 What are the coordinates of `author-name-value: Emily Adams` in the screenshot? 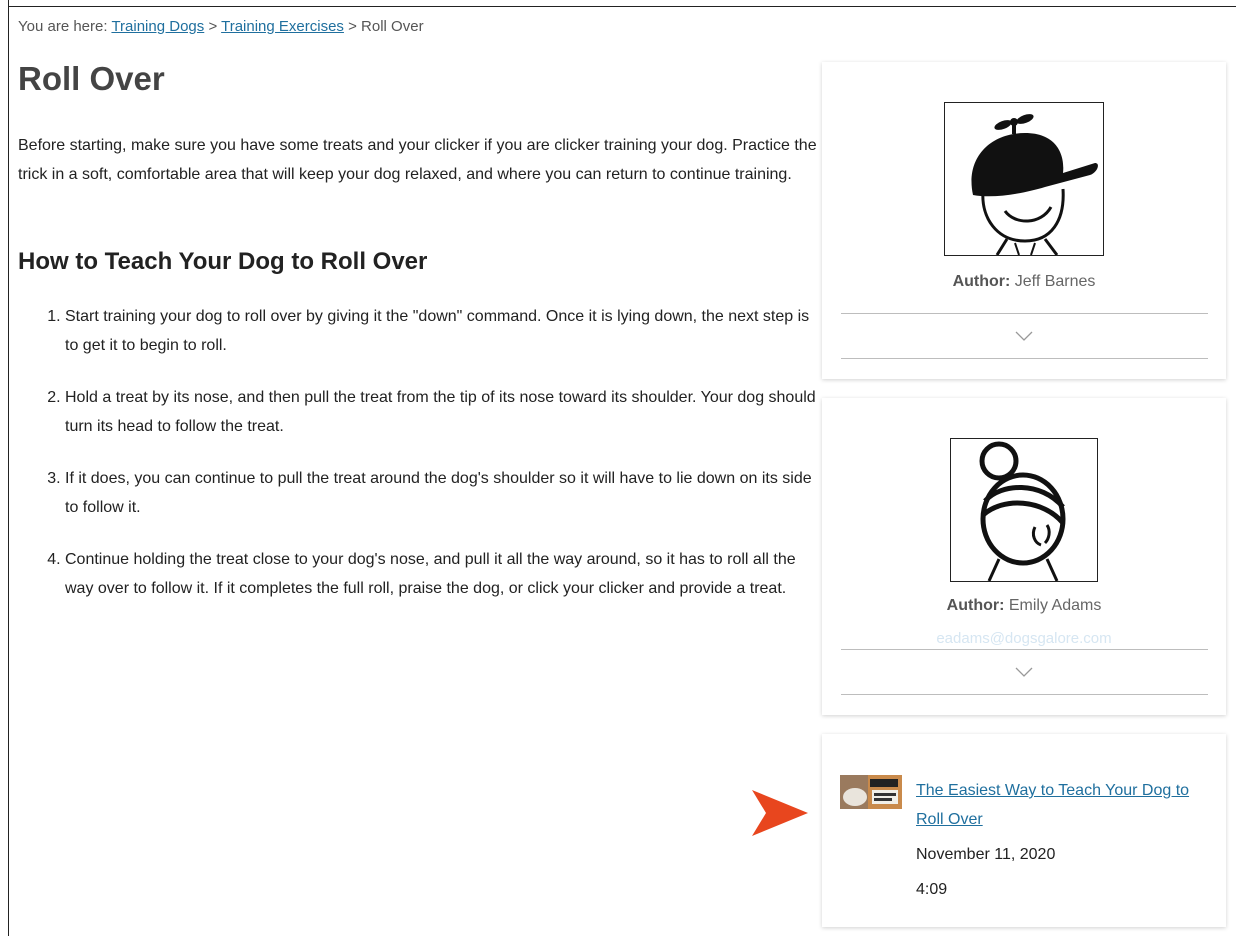 It's located at (1055, 605).